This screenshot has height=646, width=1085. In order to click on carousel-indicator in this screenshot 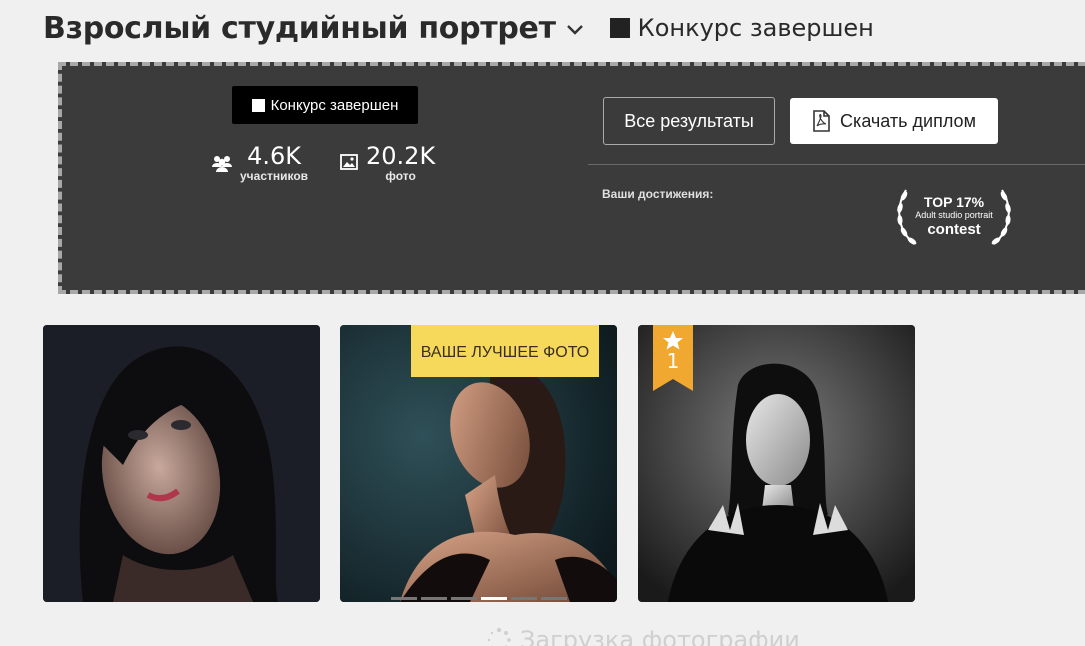, I will do `click(479, 598)`.